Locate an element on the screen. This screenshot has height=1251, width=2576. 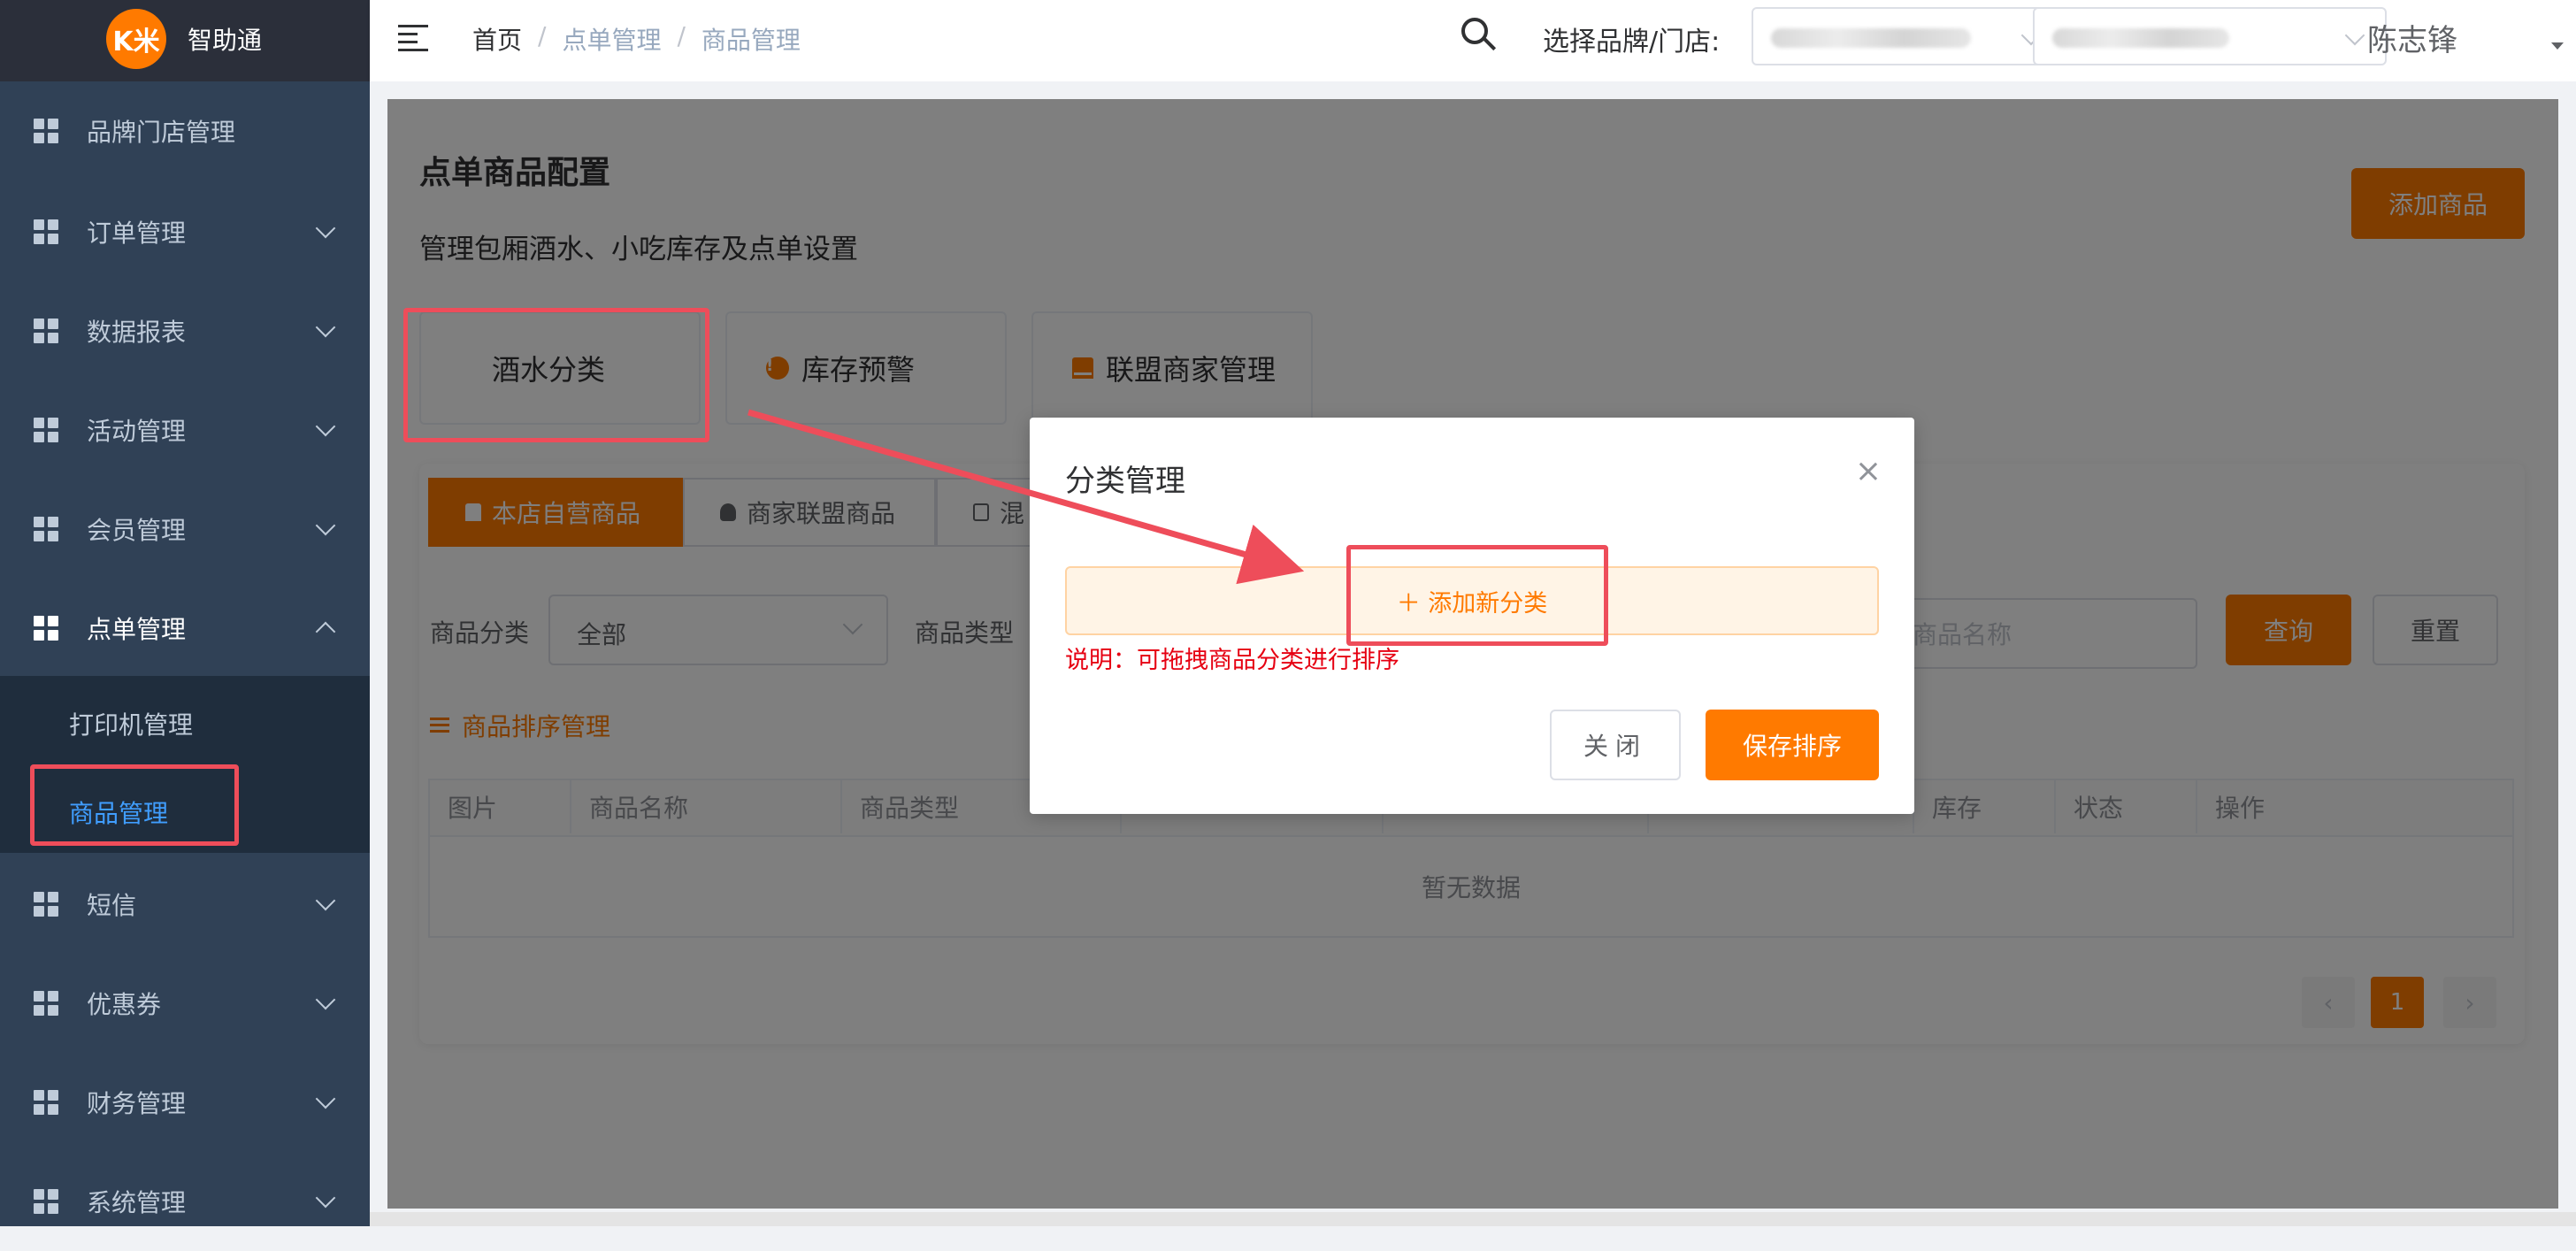
store-select is located at coordinates (2210, 36).